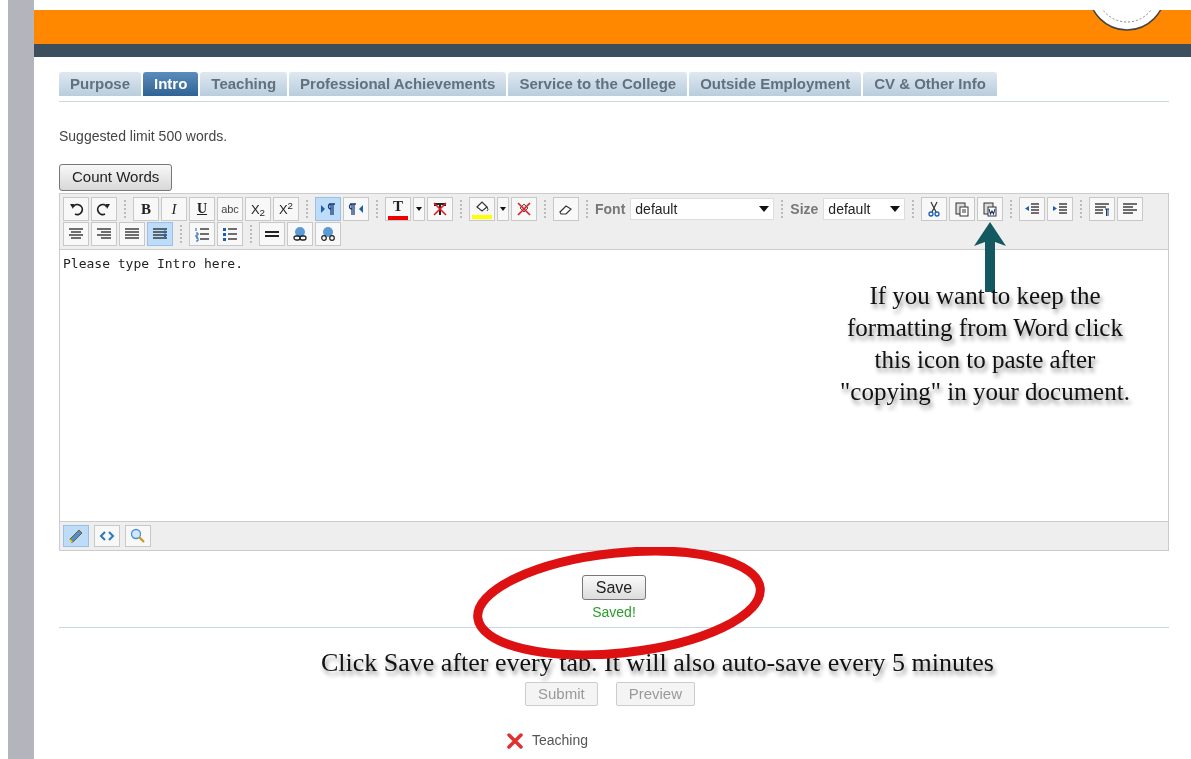 The width and height of the screenshot is (1191, 759). What do you see at coordinates (146, 209) in the screenshot?
I see `bold-button: B` at bounding box center [146, 209].